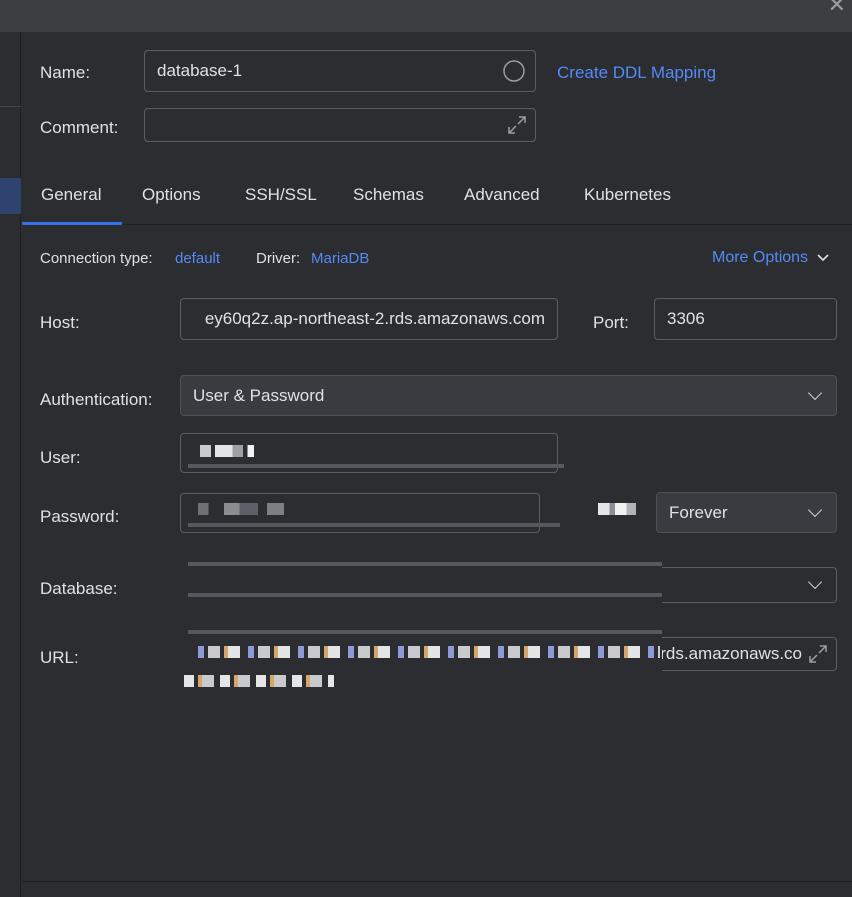  What do you see at coordinates (429, 652) in the screenshot?
I see `redacted-url-value` at bounding box center [429, 652].